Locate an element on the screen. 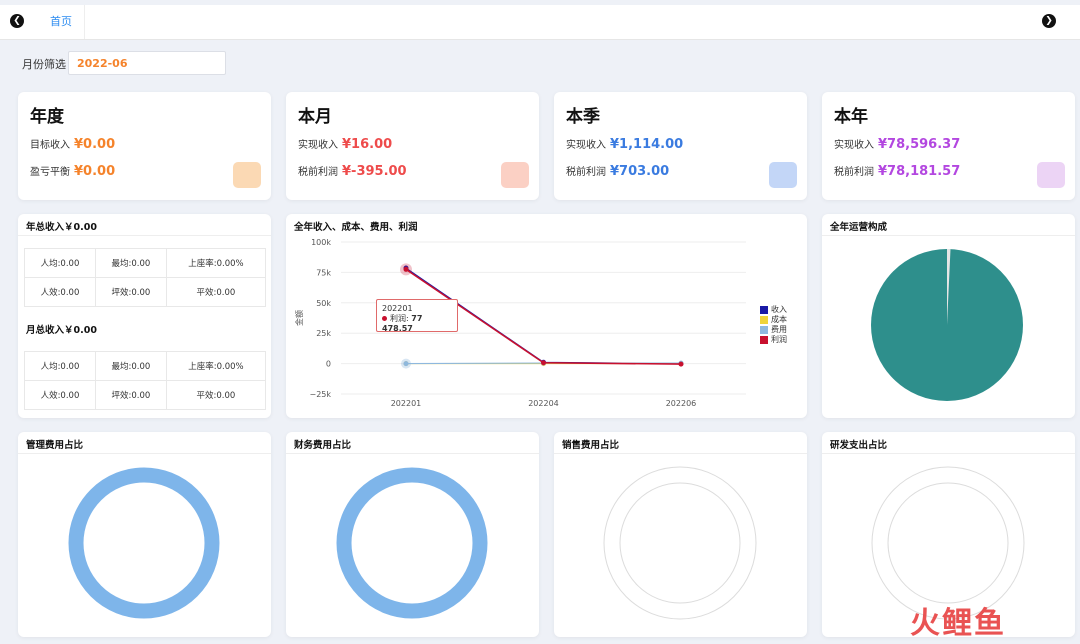 The image size is (1080, 644). mgmt-ring-chart is located at coordinates (144, 543).